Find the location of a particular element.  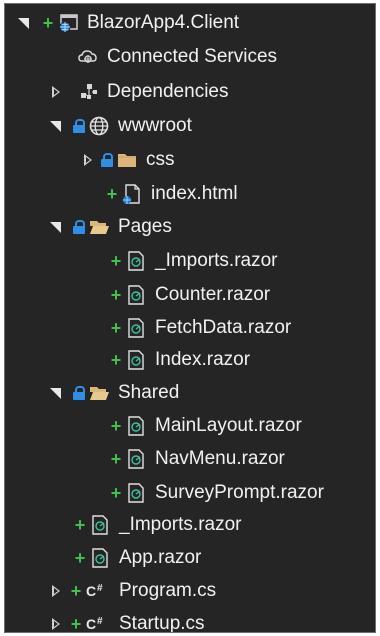

tree-item-project: + BlazorApp4.Client is located at coordinates (128, 23).